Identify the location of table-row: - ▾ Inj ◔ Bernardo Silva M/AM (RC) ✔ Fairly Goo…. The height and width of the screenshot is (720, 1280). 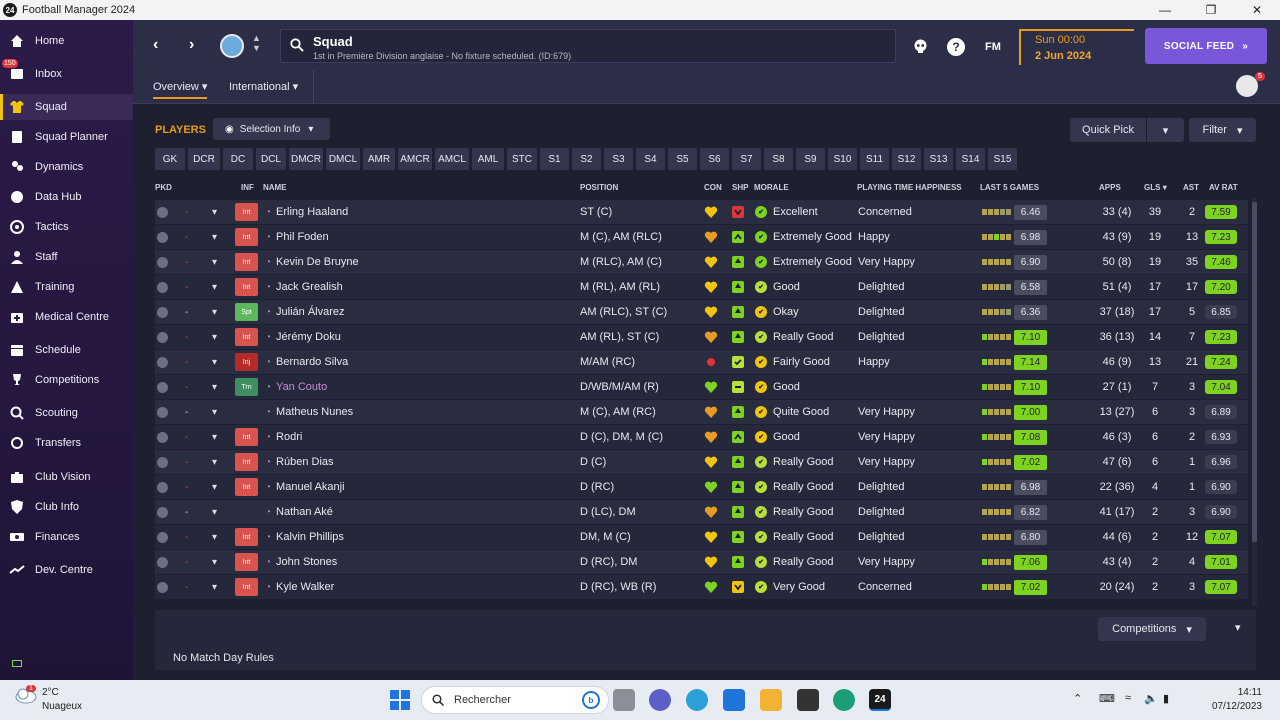
(701, 362).